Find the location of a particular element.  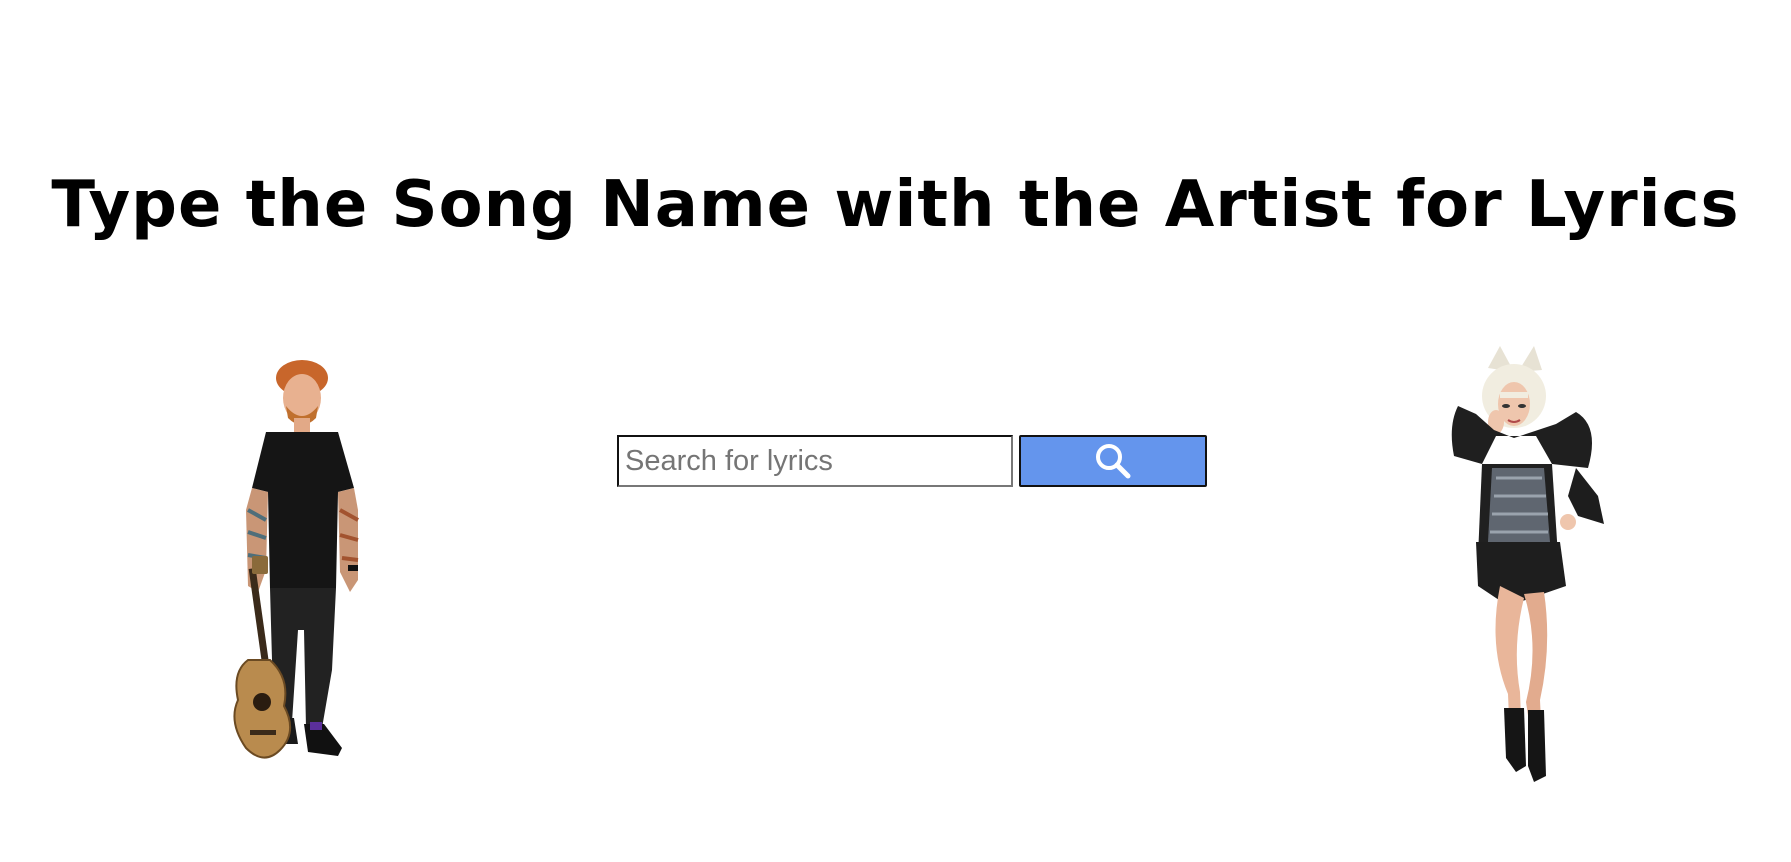

search-button is located at coordinates (1113, 461).